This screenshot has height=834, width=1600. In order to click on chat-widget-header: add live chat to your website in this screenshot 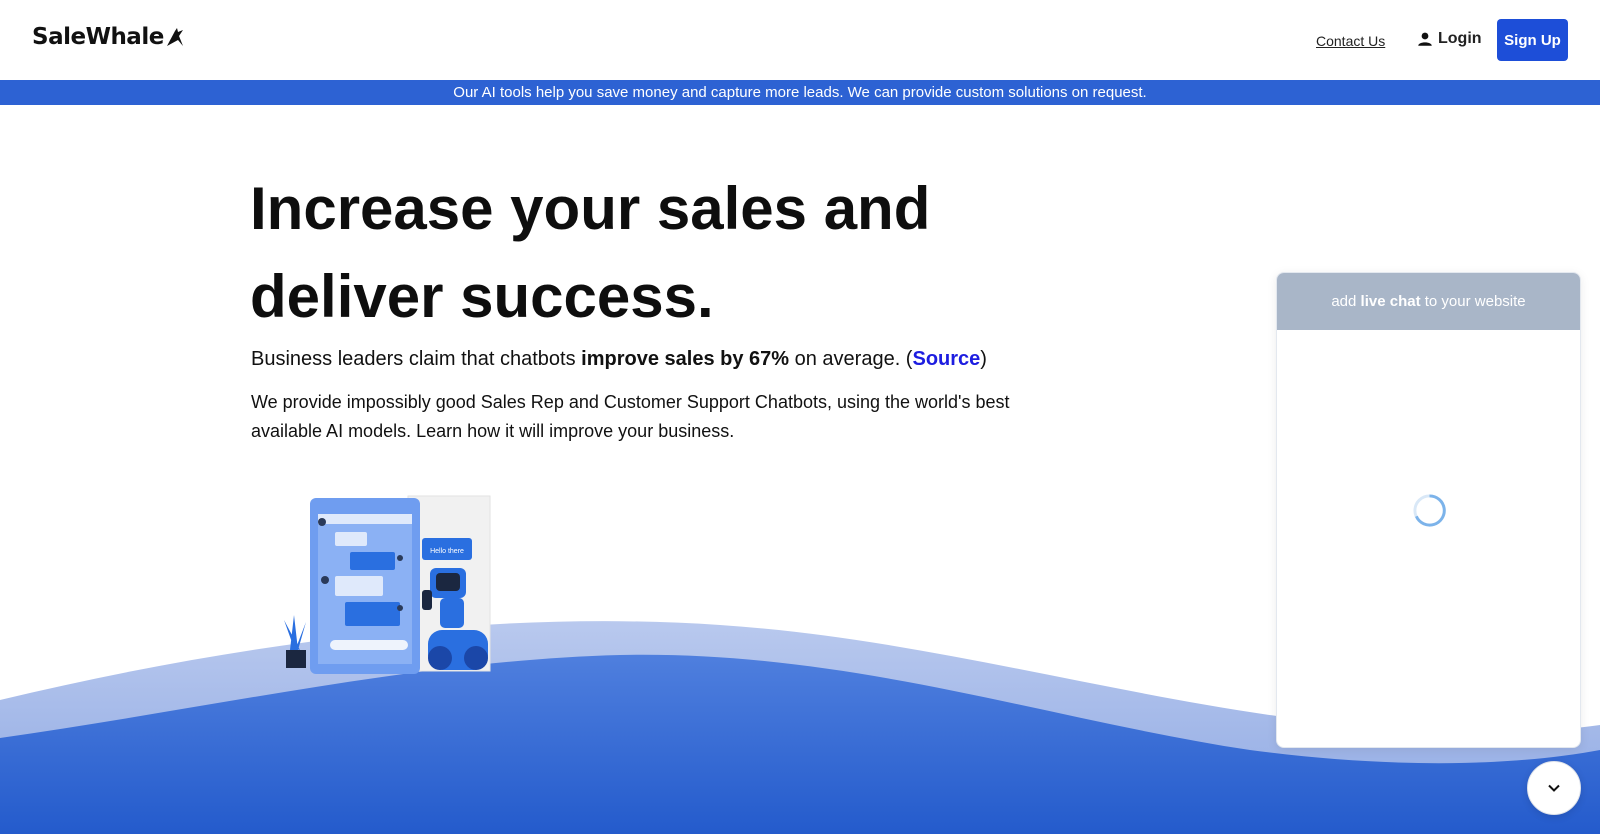, I will do `click(1428, 301)`.